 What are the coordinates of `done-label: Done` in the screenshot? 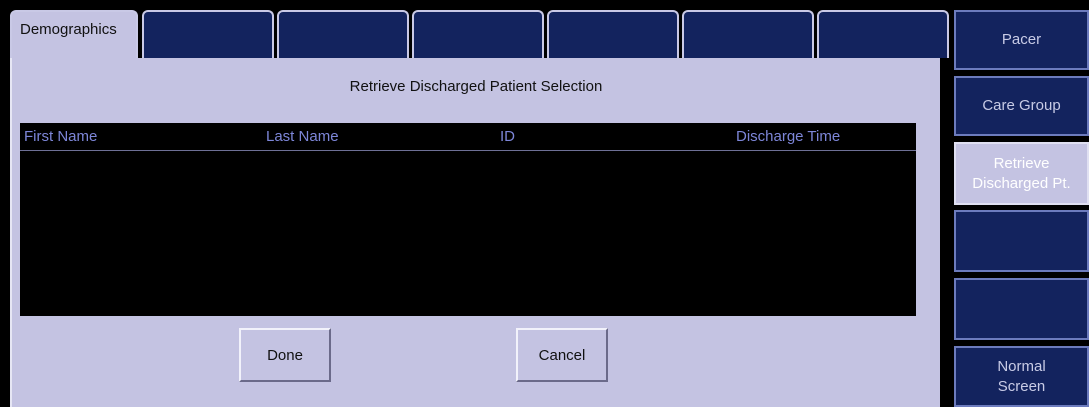 It's located at (285, 355).